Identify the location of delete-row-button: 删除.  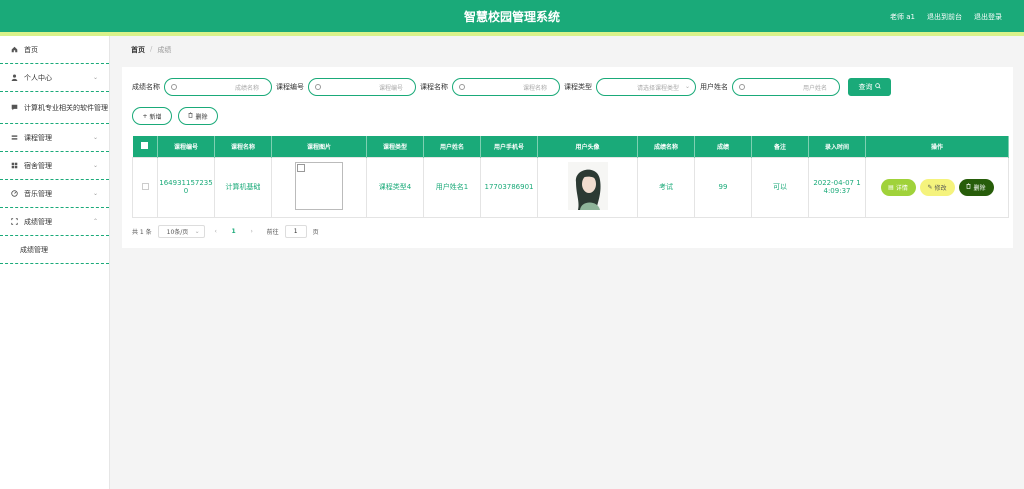
(976, 187).